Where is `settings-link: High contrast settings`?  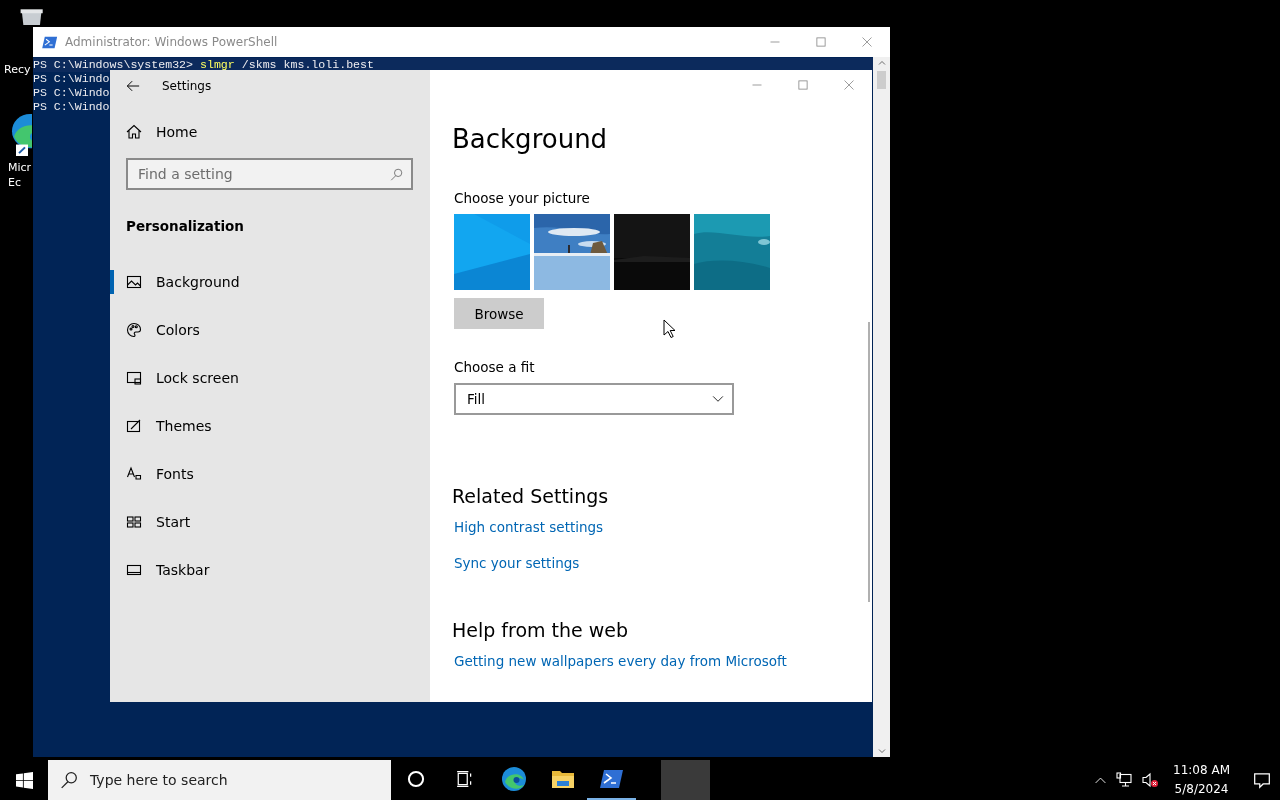 settings-link: High contrast settings is located at coordinates (529, 527).